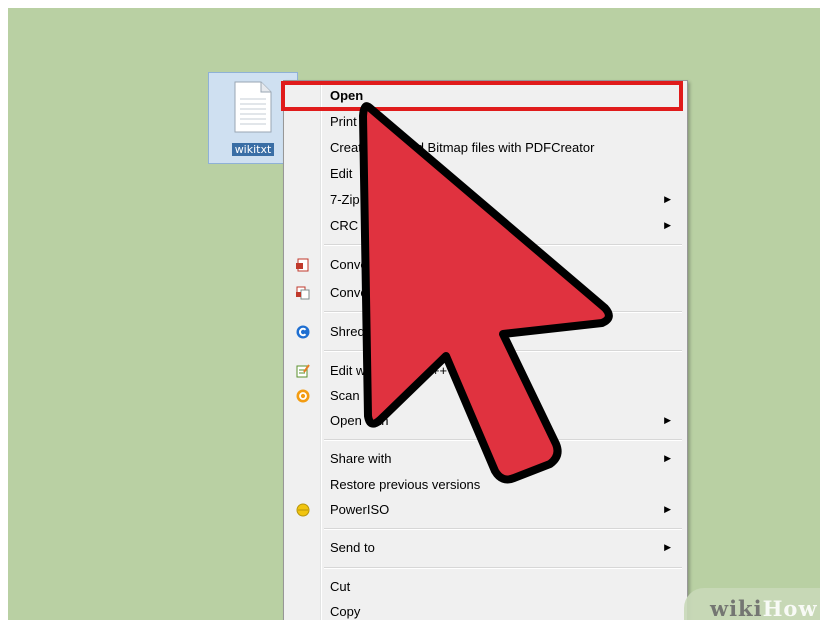 The width and height of the screenshot is (820, 620). What do you see at coordinates (790, 608) in the screenshot?
I see `watermark-how: How` at bounding box center [790, 608].